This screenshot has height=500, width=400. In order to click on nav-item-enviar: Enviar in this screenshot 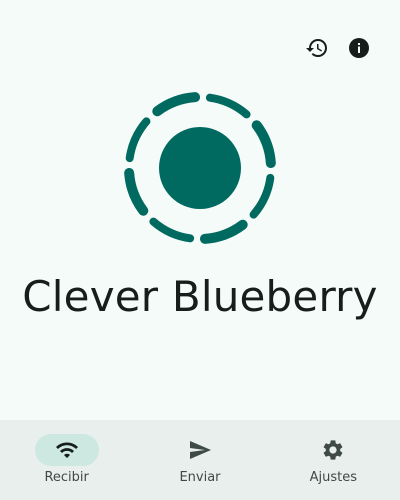, I will do `click(199, 460)`.